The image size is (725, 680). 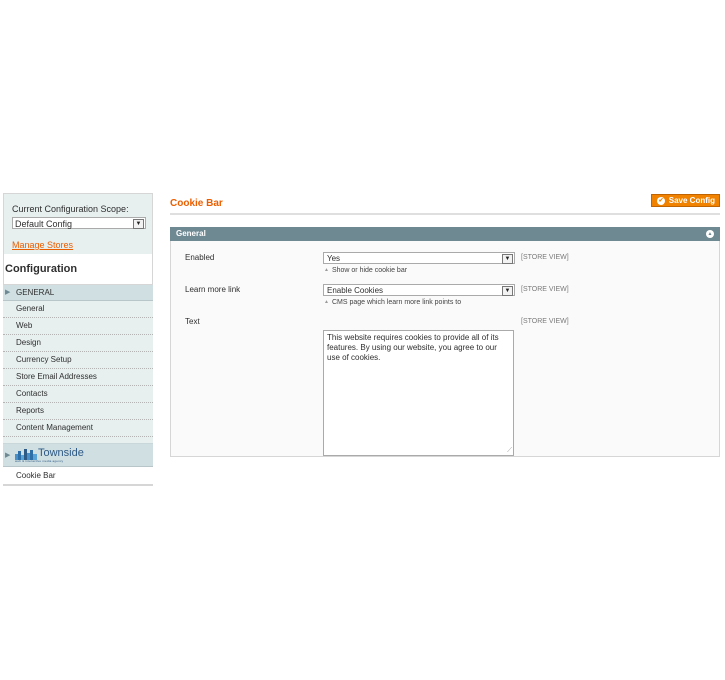 What do you see at coordinates (78, 394) in the screenshot?
I see `nav-item-contacts: Contacts` at bounding box center [78, 394].